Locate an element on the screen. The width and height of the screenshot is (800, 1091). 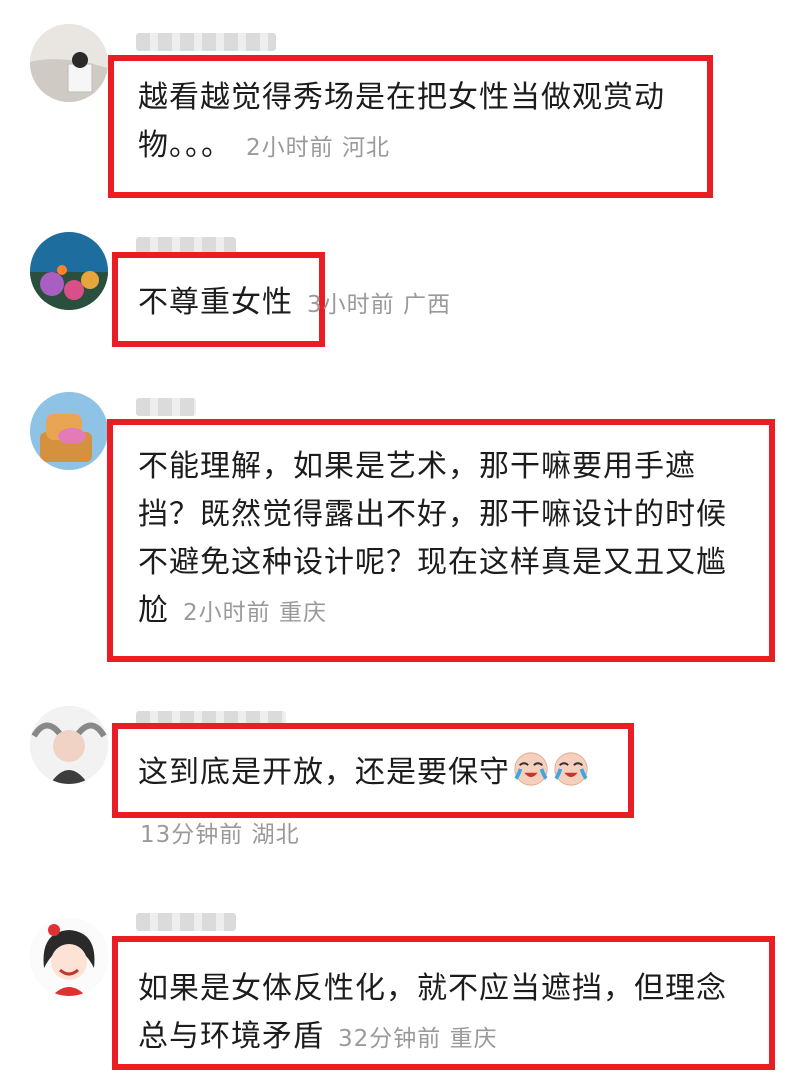
comment-meta: 3小时前 广西 is located at coordinates (379, 305).